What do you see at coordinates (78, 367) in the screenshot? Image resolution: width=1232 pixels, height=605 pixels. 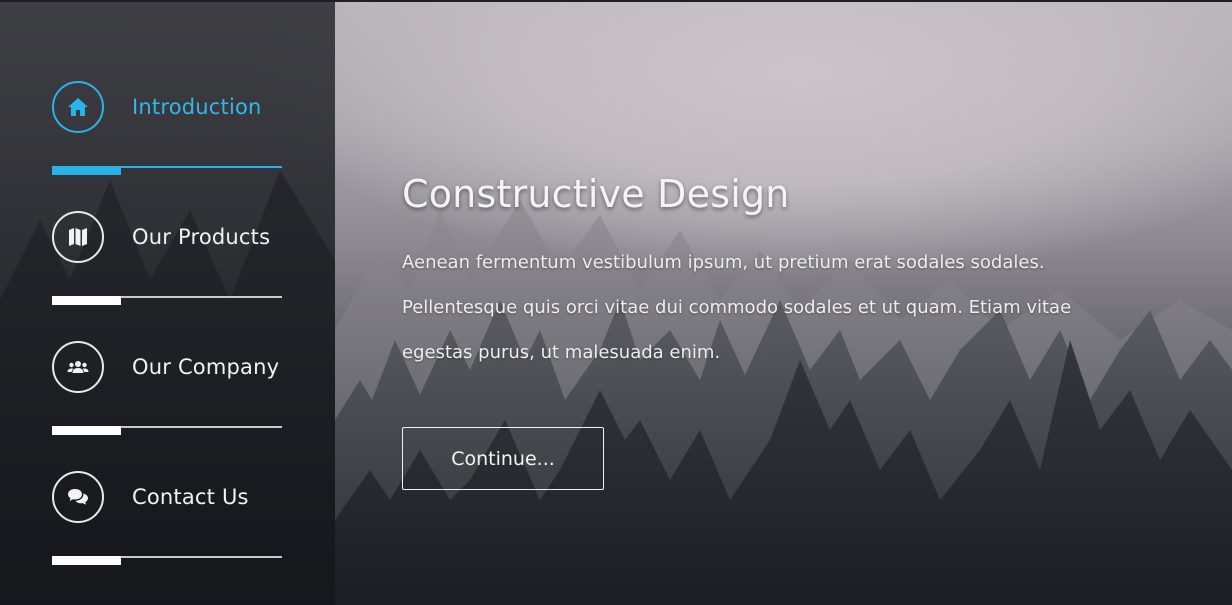 I see `users-icon` at bounding box center [78, 367].